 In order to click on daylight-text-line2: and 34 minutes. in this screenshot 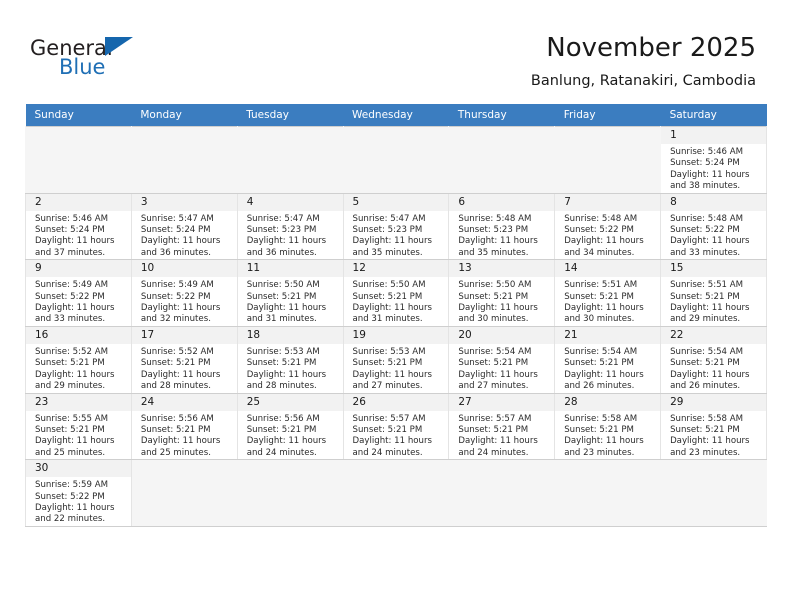, I will do `click(599, 252)`.